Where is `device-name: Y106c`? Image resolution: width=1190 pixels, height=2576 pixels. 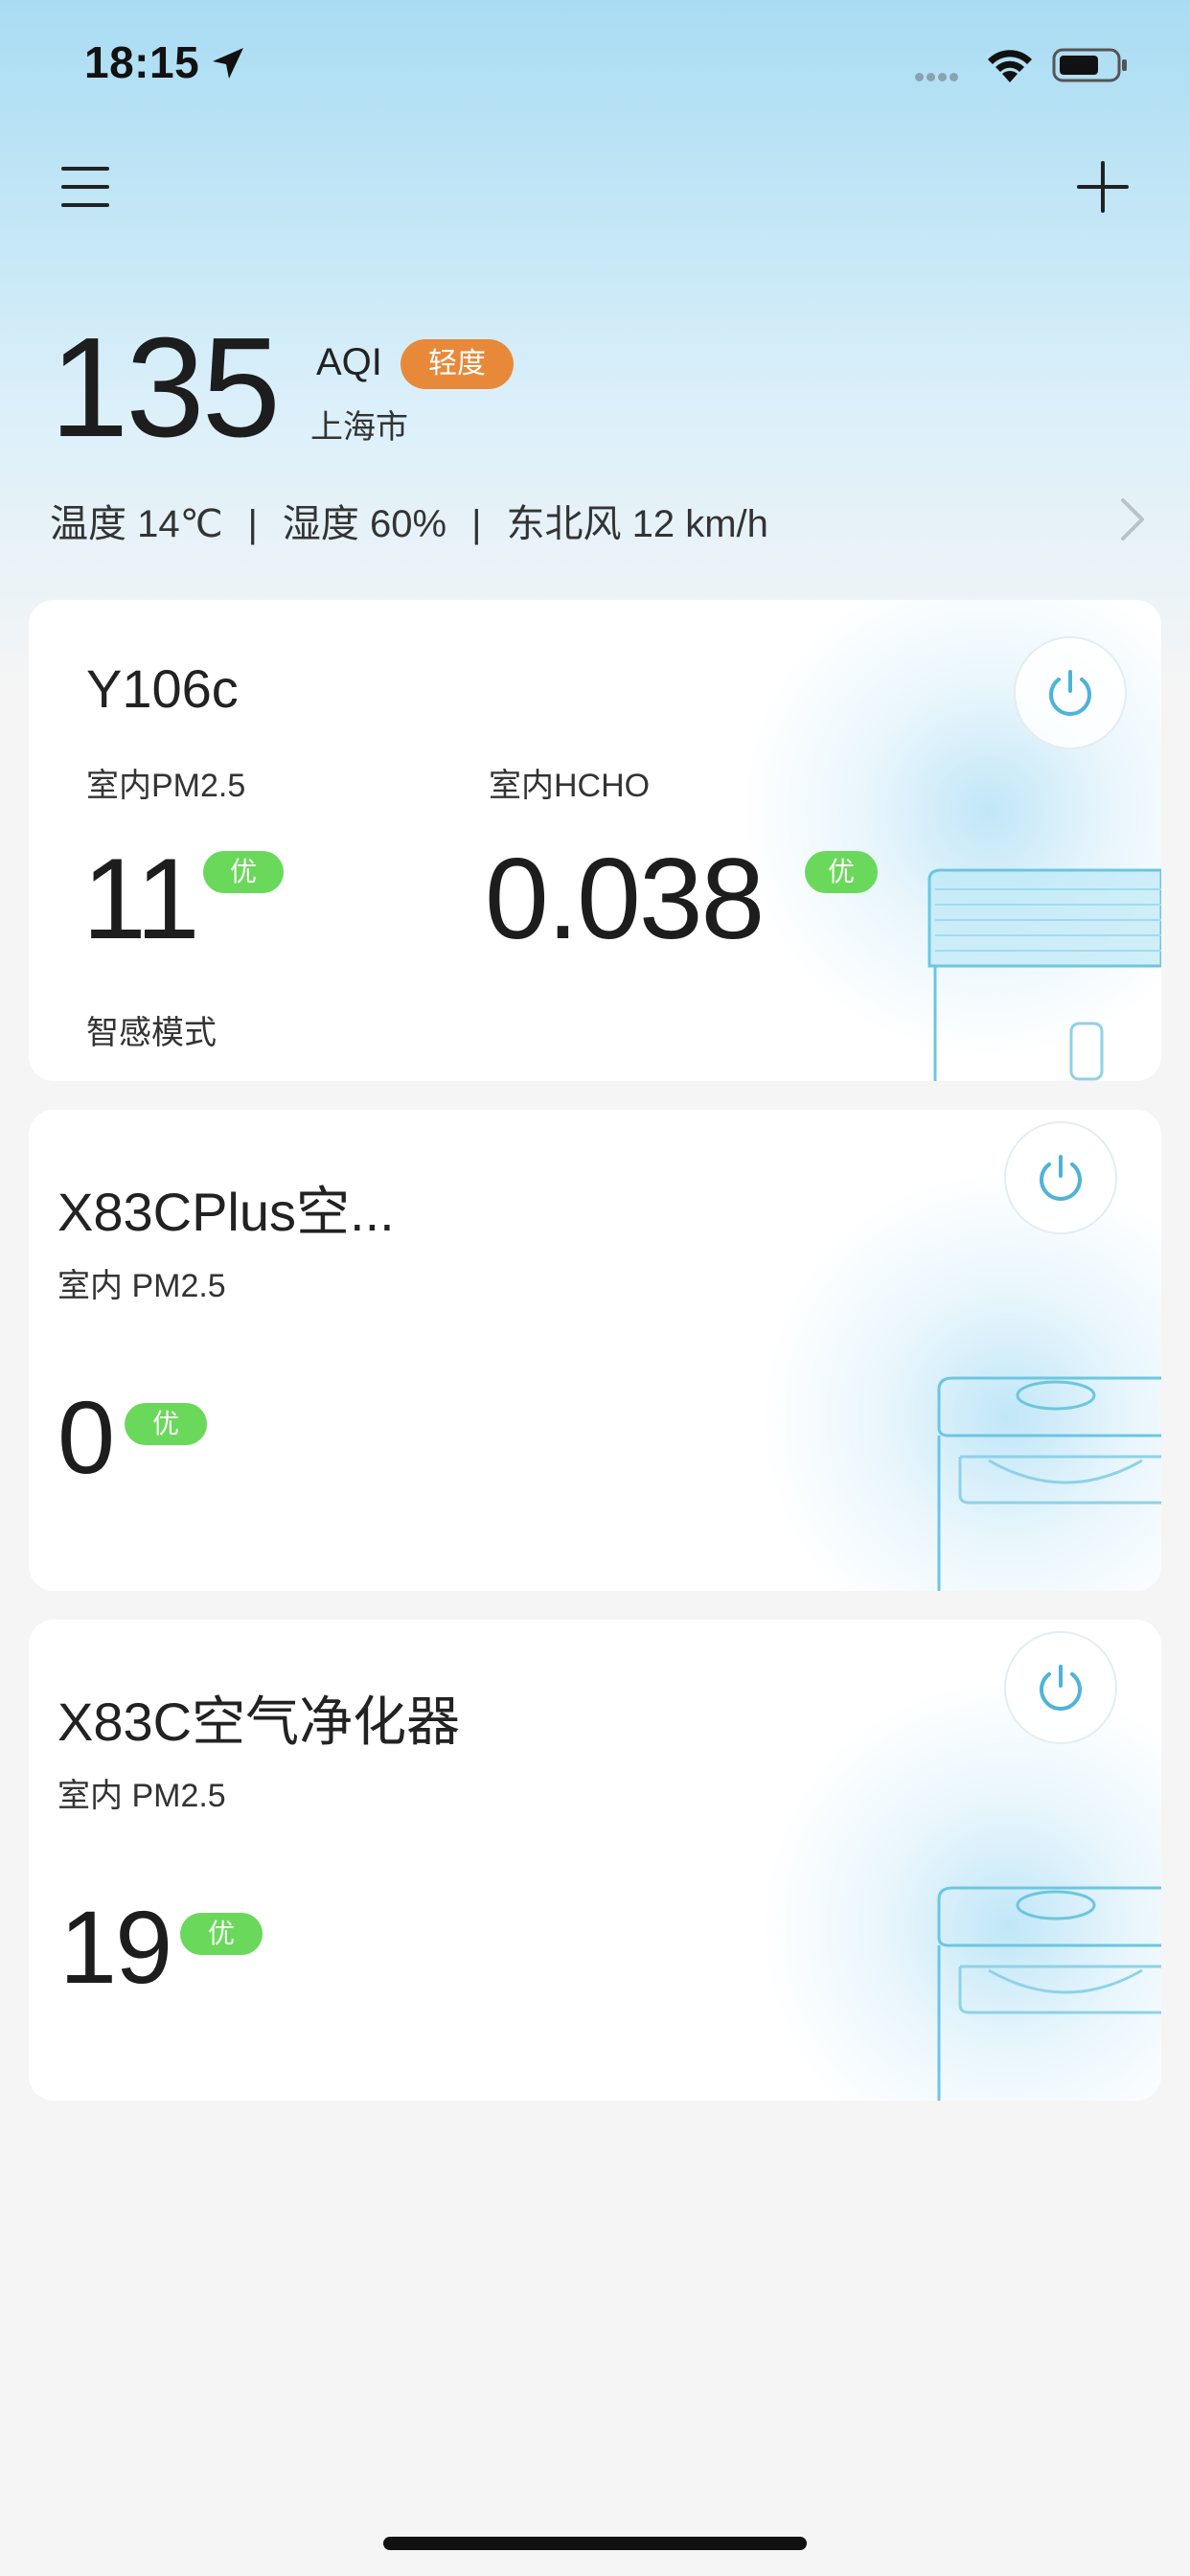 device-name: Y106c is located at coordinates (163, 688).